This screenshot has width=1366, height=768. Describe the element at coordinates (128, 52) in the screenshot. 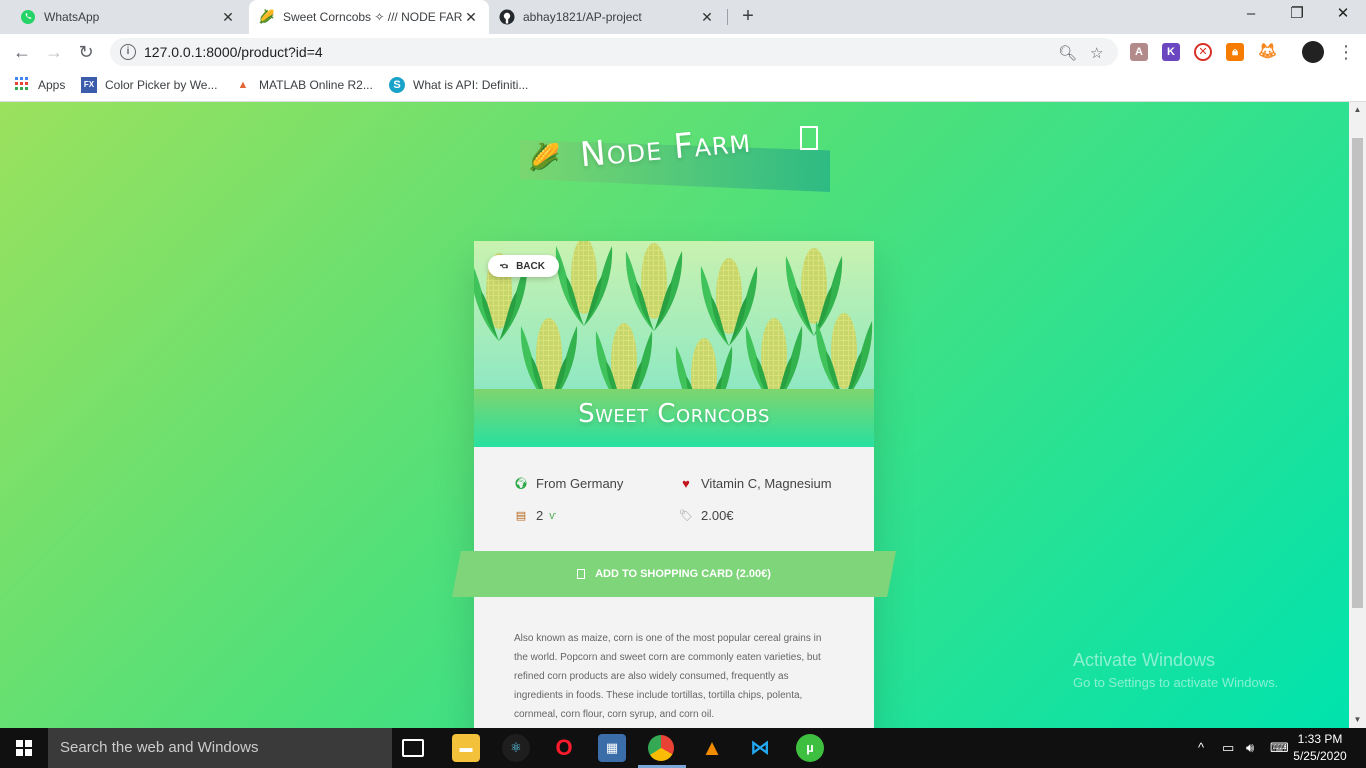

I see `site-info-icon: i` at that location.